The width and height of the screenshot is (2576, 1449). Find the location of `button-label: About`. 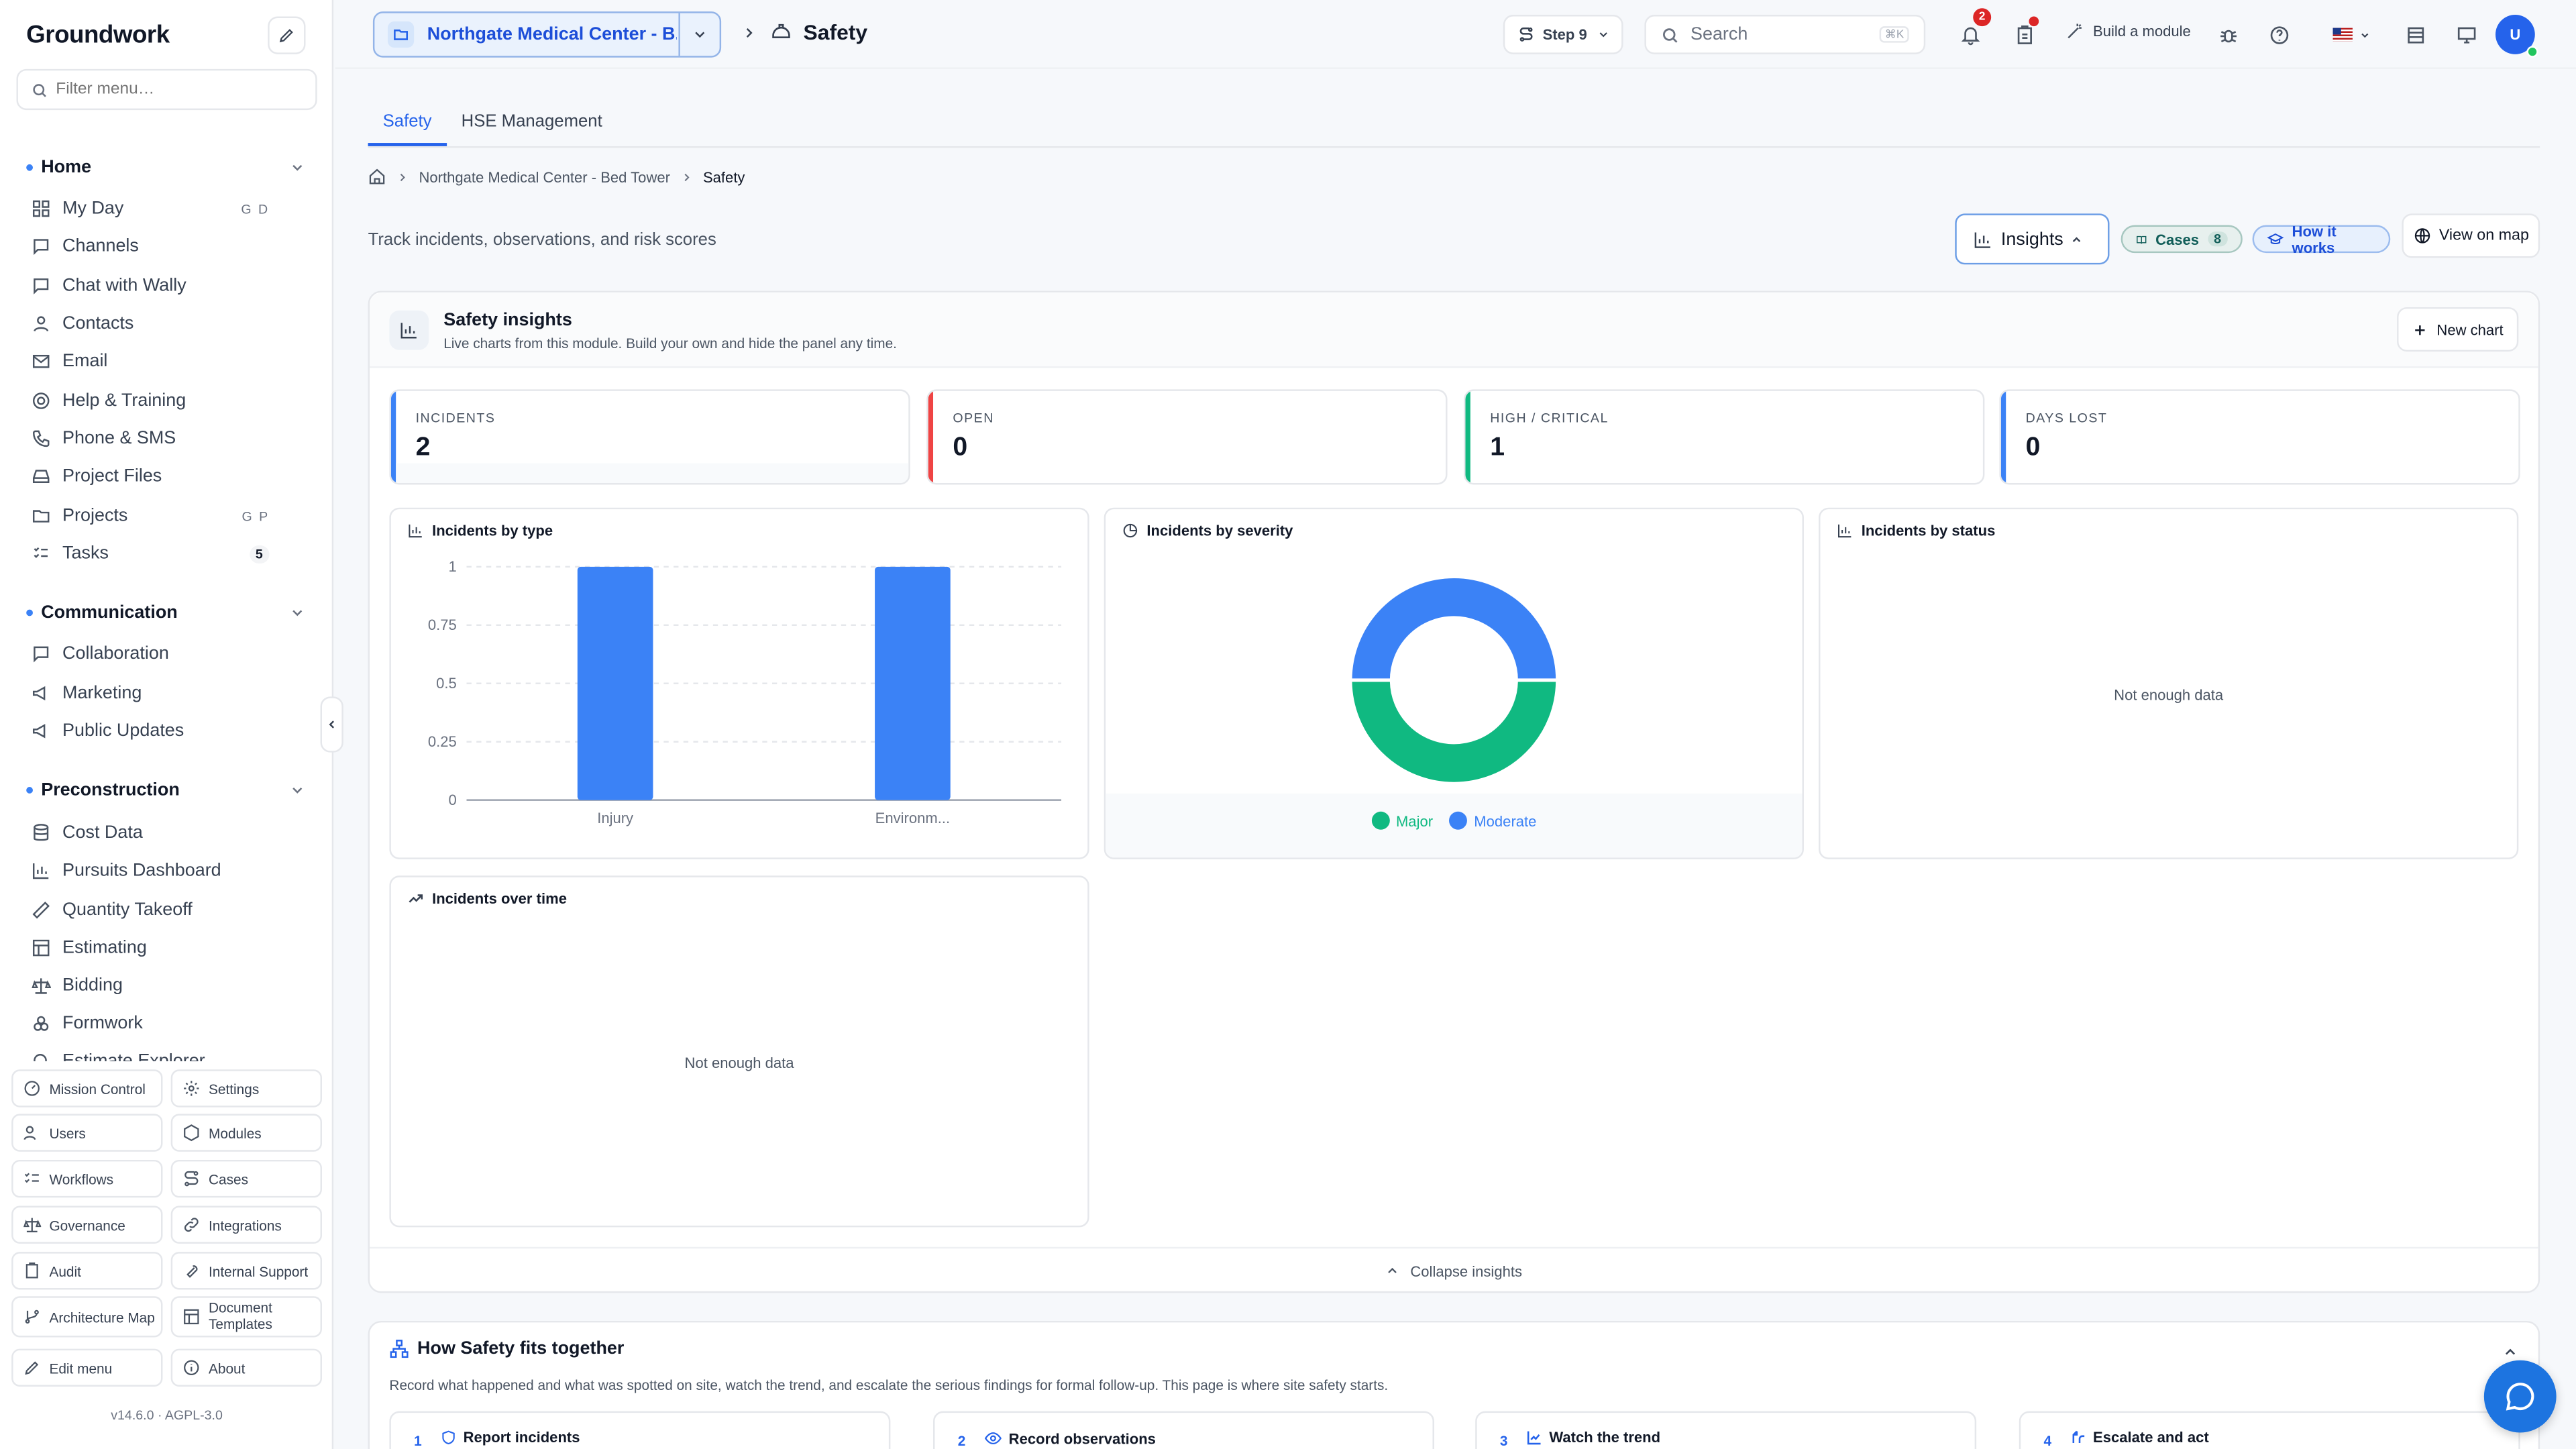

button-label: About is located at coordinates (227, 1368).